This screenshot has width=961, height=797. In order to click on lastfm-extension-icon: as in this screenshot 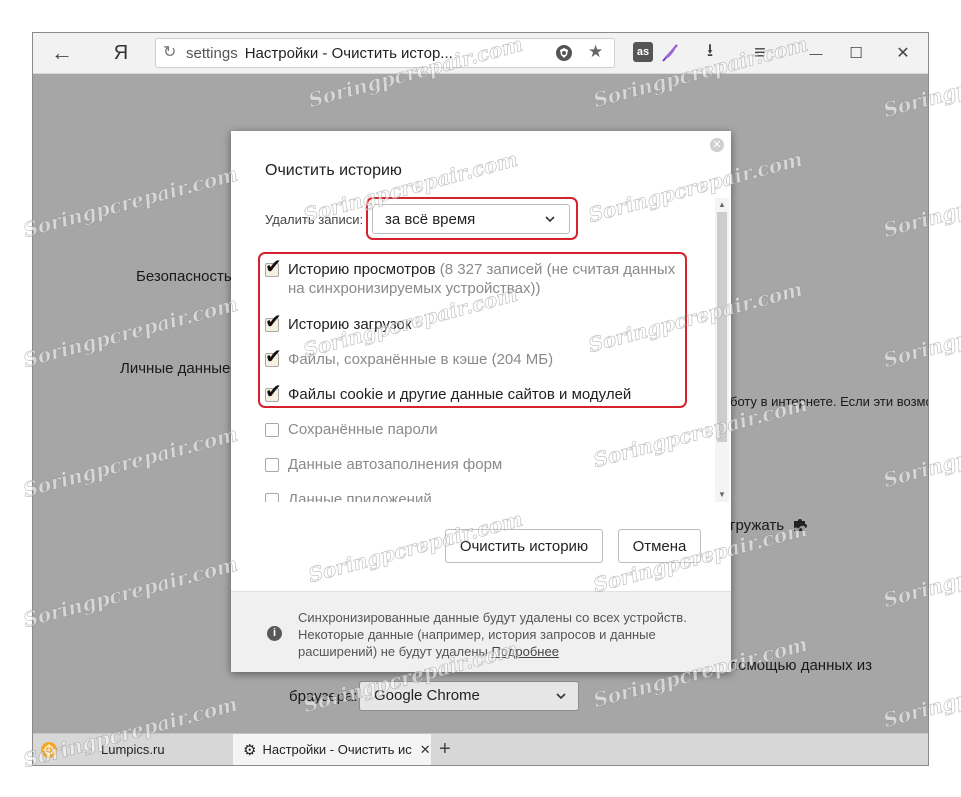, I will do `click(643, 52)`.